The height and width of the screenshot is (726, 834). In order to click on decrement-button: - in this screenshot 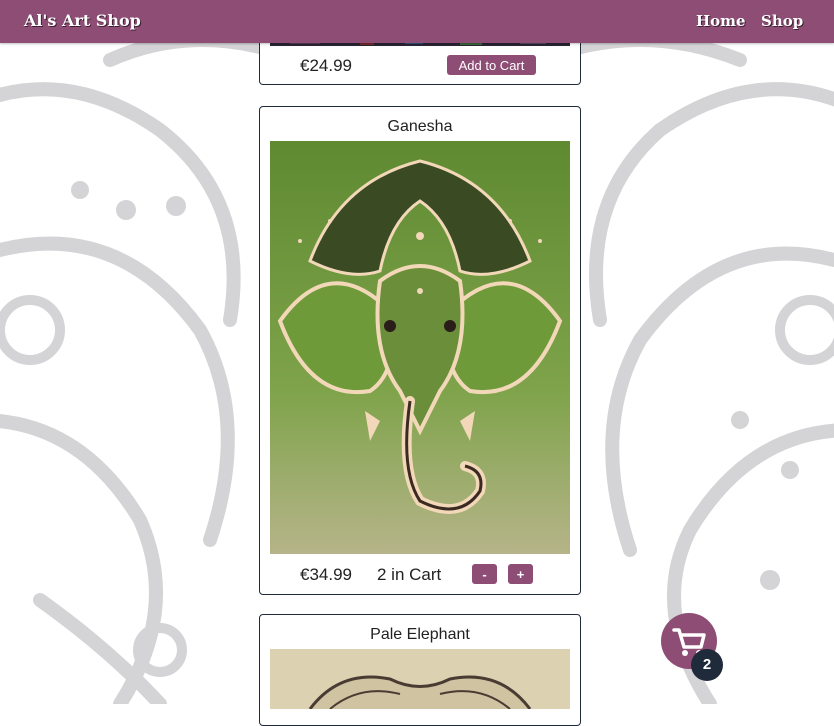, I will do `click(484, 574)`.